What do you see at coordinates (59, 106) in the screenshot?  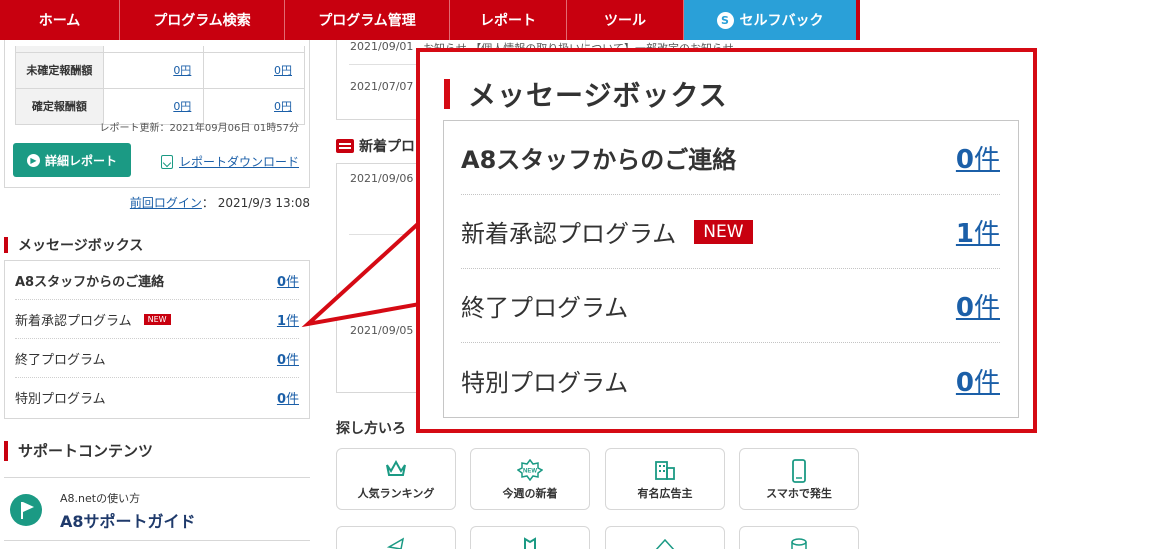 I see `row-label: 確定報酬額` at bounding box center [59, 106].